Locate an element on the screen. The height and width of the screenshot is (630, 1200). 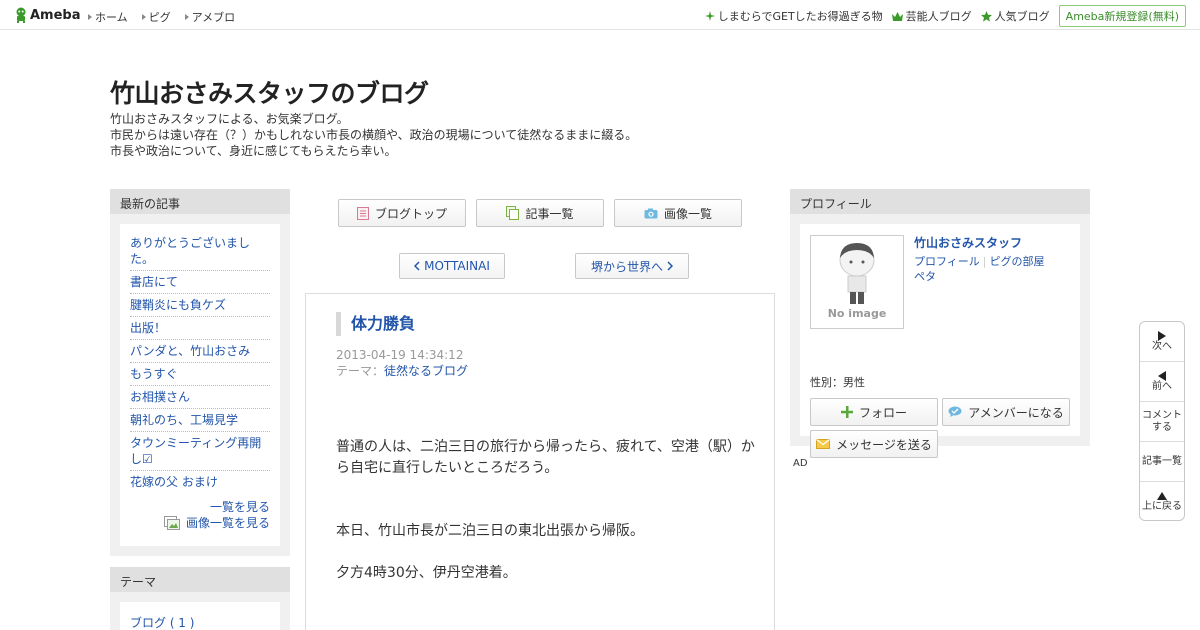
article-list-button: 記事一覧 is located at coordinates (540, 213).